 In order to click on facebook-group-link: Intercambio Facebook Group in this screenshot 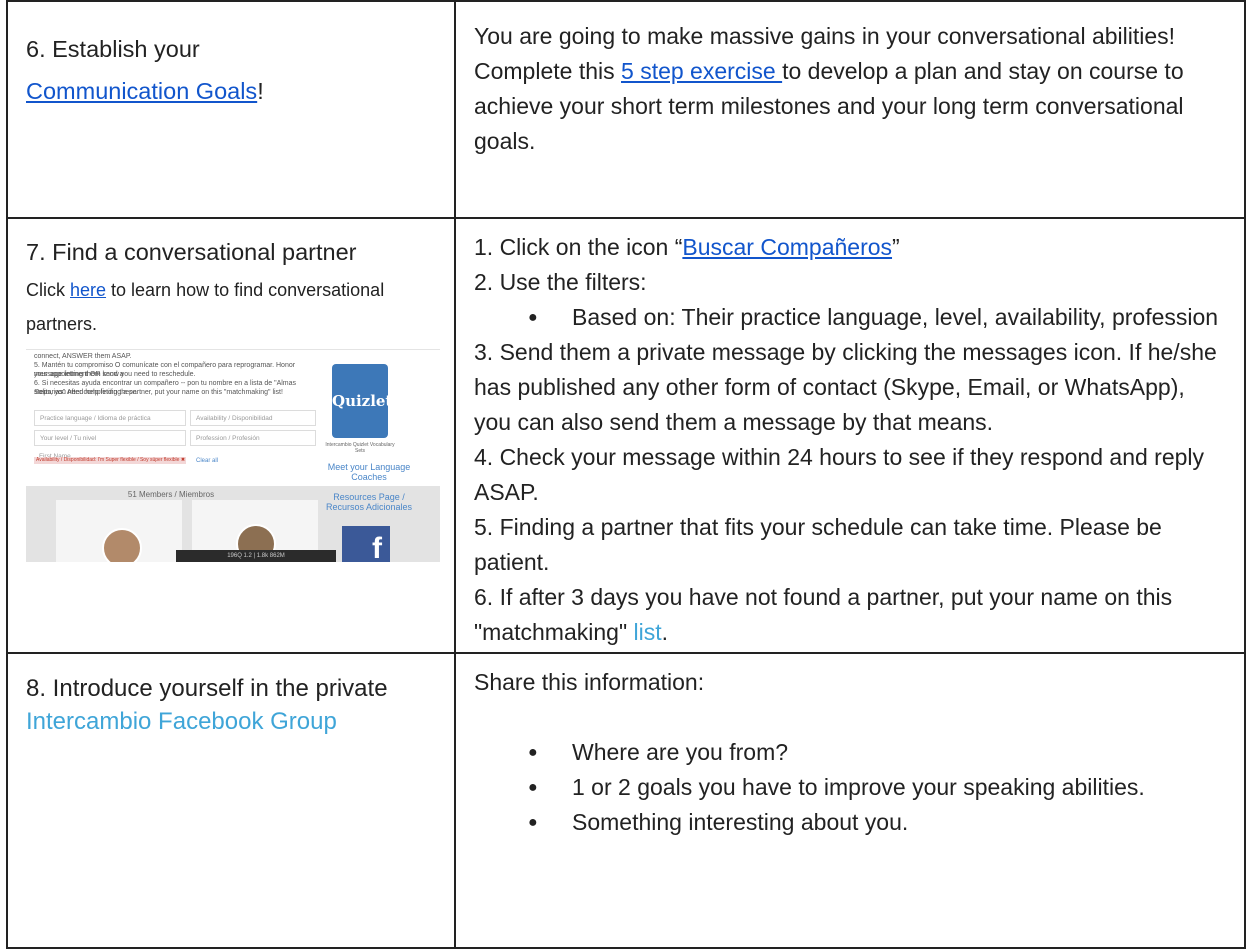, I will do `click(181, 721)`.